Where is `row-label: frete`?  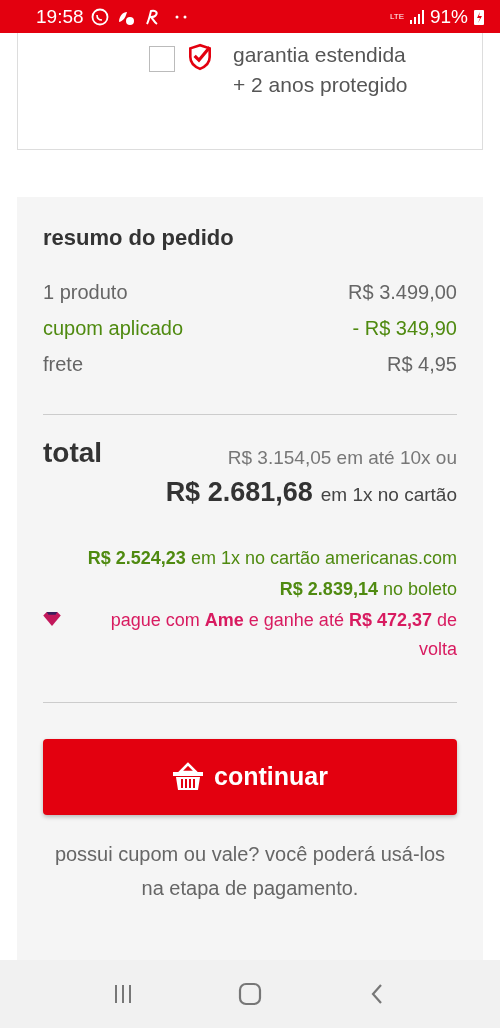
row-label: frete is located at coordinates (63, 364).